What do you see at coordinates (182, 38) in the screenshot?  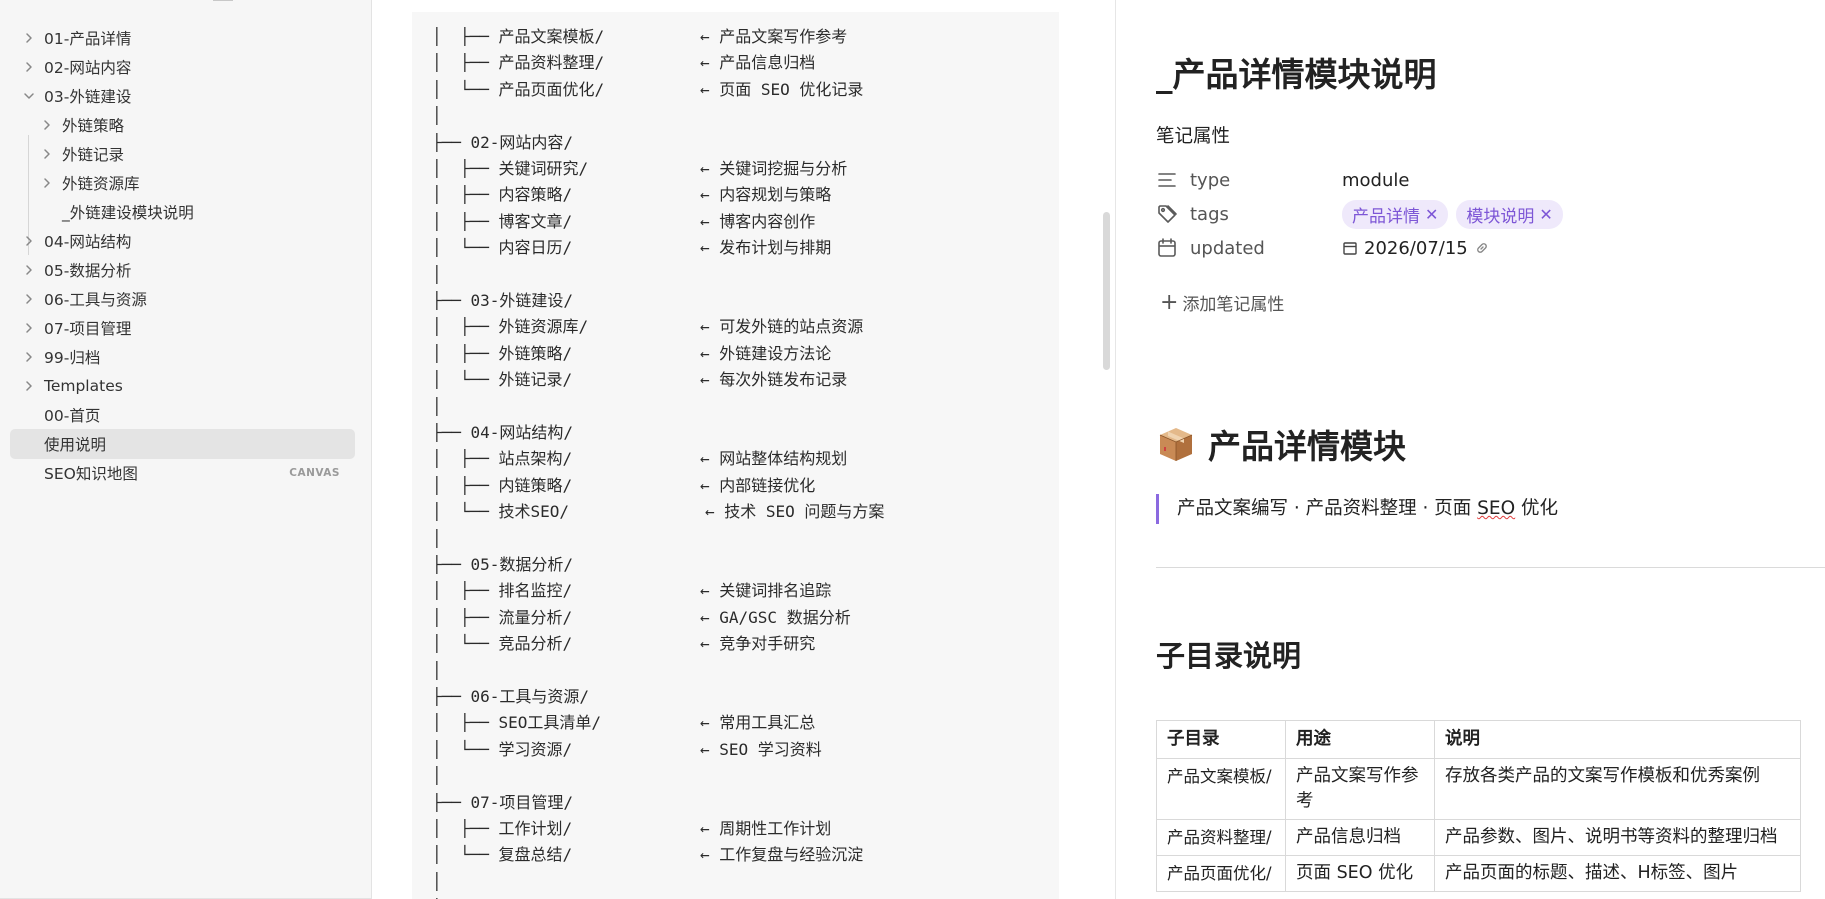 I see `sidebar-item: 01-产品详情` at bounding box center [182, 38].